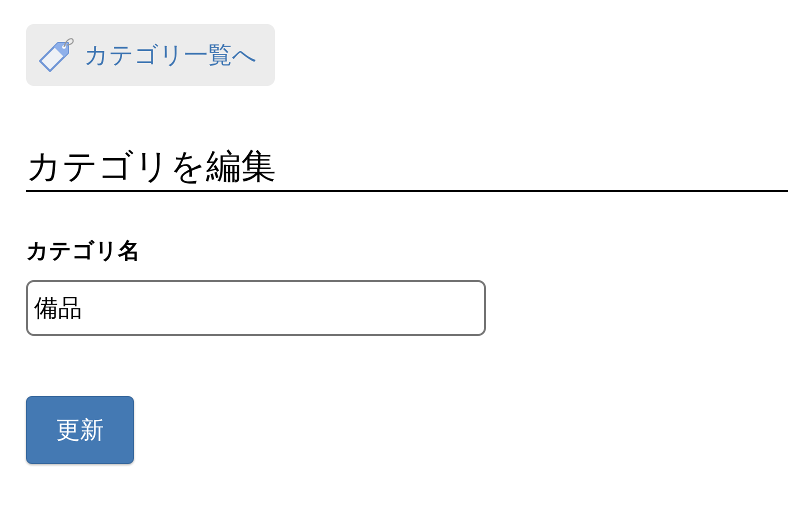 The height and width of the screenshot is (512, 788). Describe the element at coordinates (150, 55) in the screenshot. I see `category-list-link: カテゴリ一覧へ` at that location.